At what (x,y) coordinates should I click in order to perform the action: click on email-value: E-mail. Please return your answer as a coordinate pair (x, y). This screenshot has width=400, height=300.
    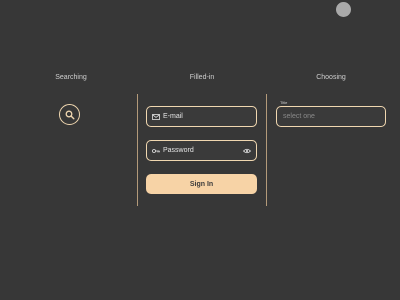
    Looking at the image, I should click on (173, 116).